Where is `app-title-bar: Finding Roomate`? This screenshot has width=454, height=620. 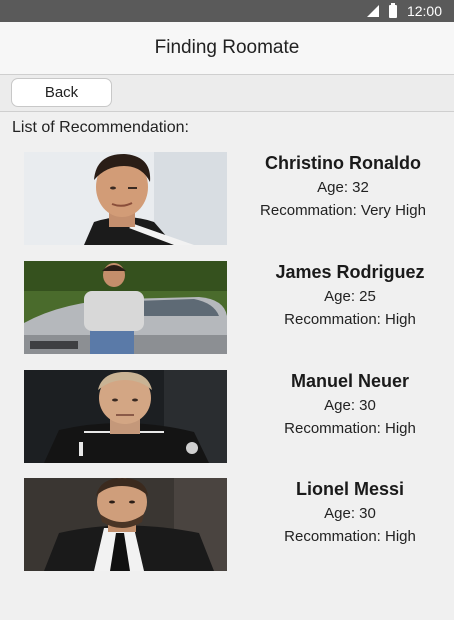
app-title-bar: Finding Roomate is located at coordinates (227, 48).